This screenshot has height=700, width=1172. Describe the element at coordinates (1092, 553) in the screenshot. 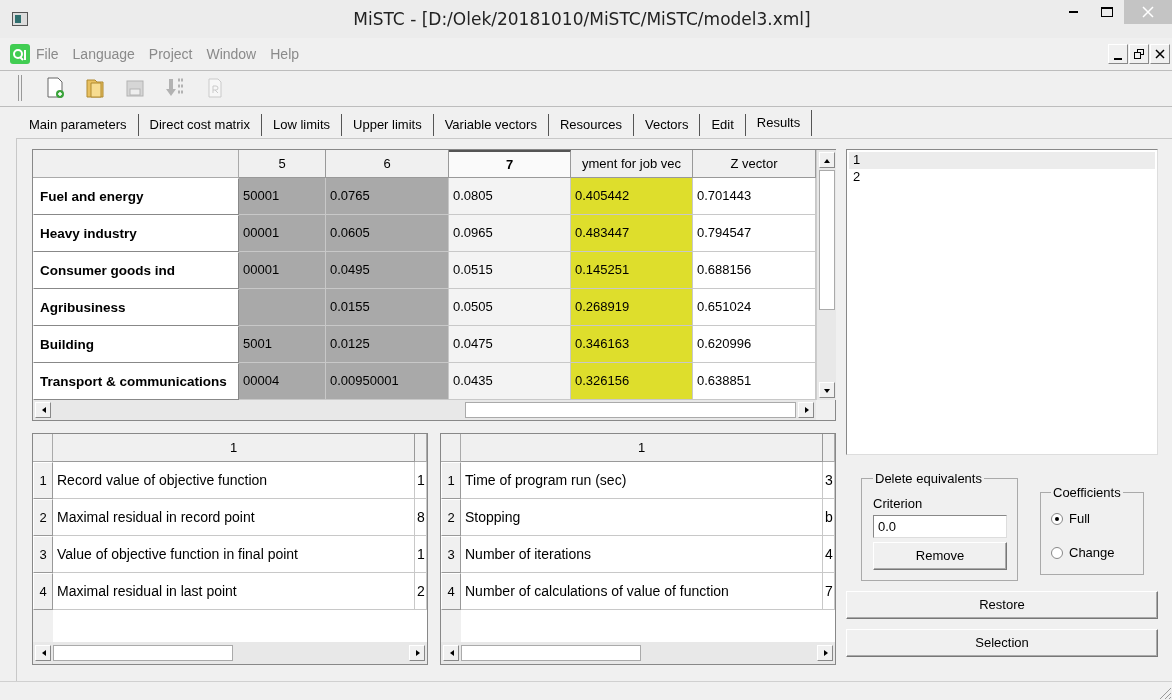

I see `radio-label: Change` at that location.